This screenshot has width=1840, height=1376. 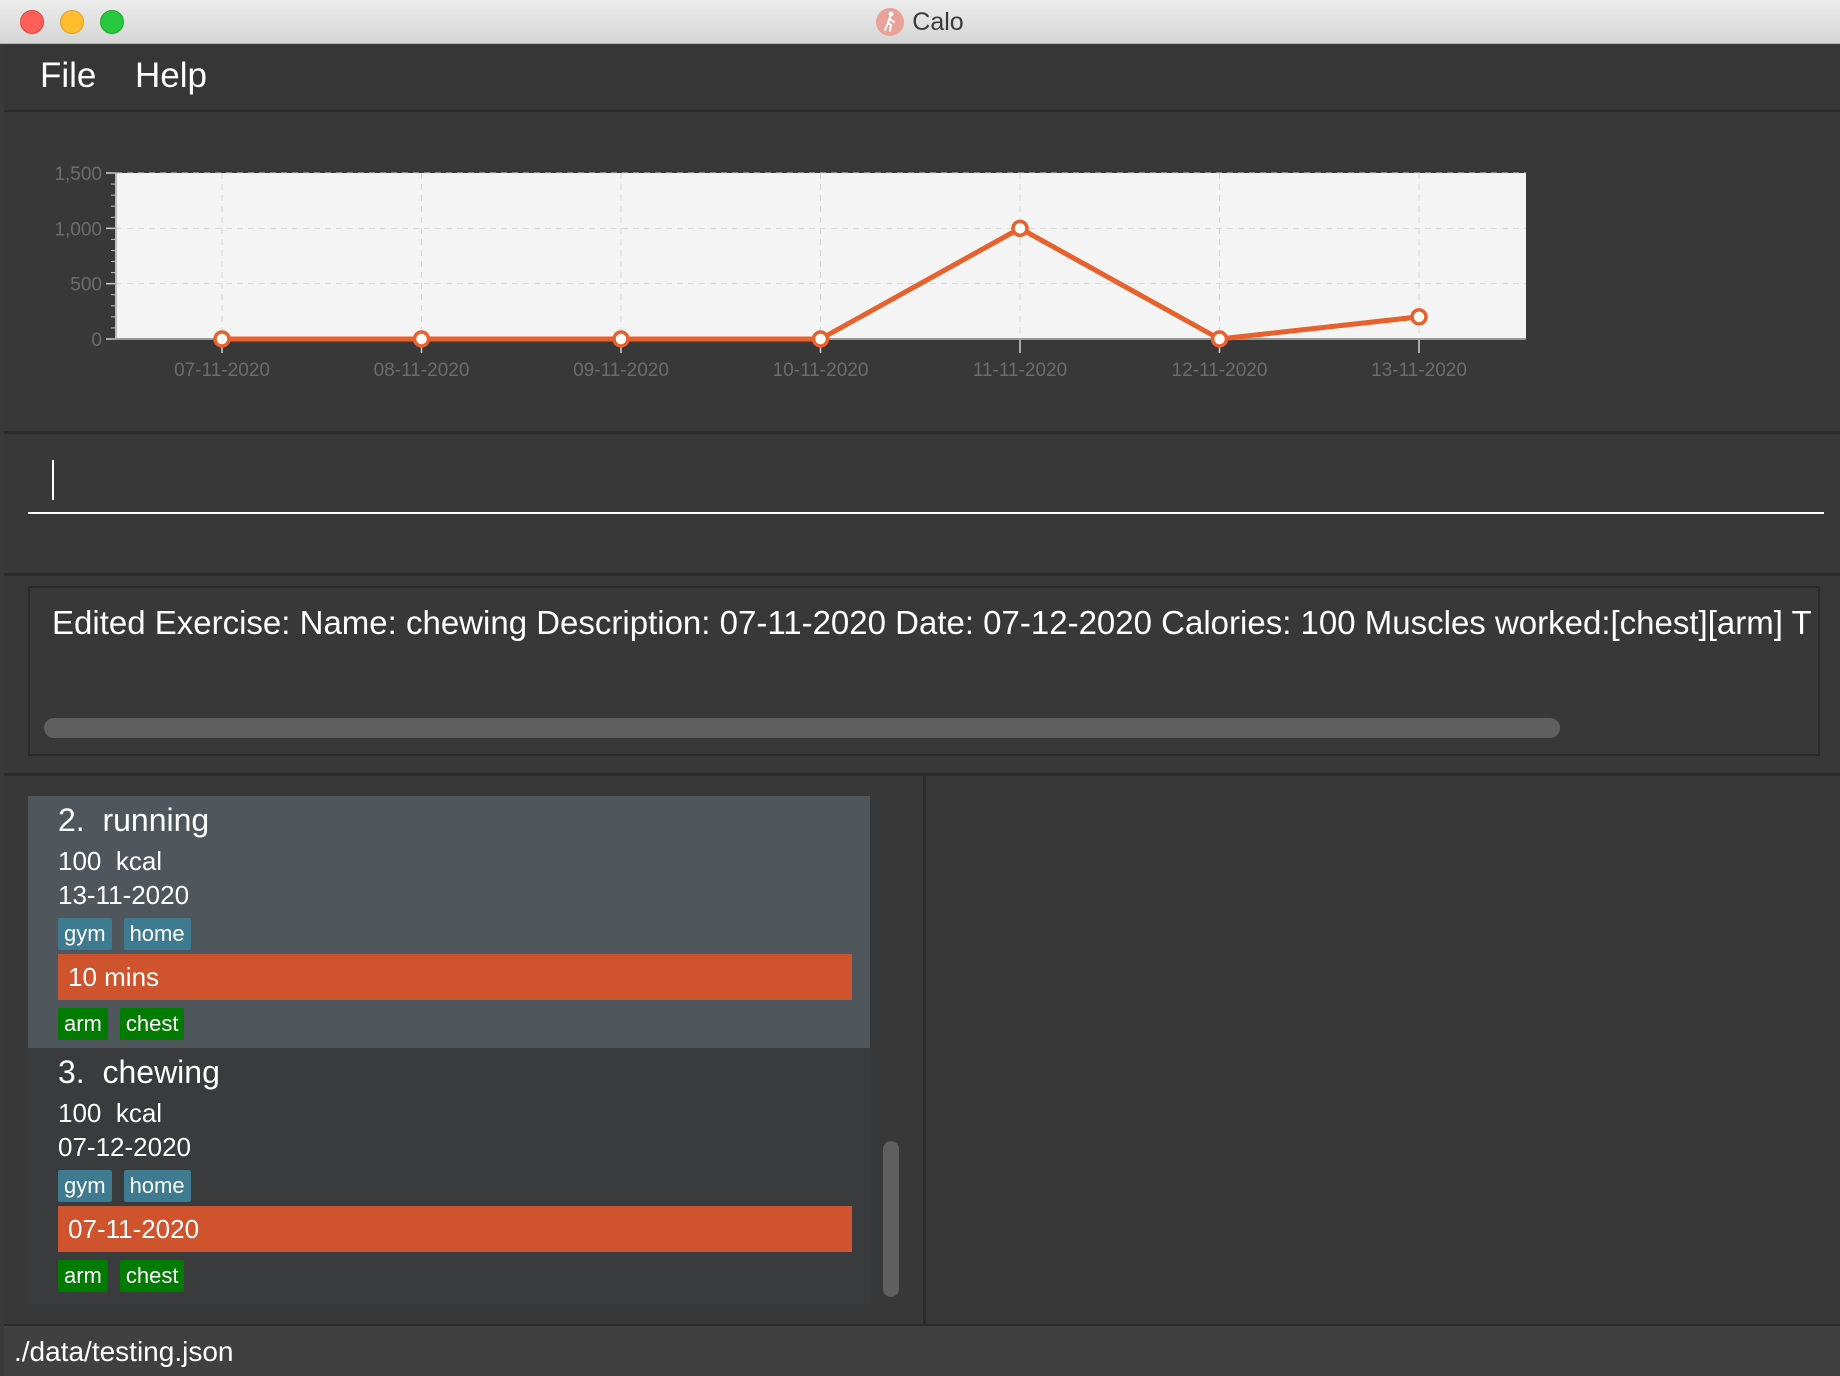 I want to click on command-box-panel, so click(x=922, y=505).